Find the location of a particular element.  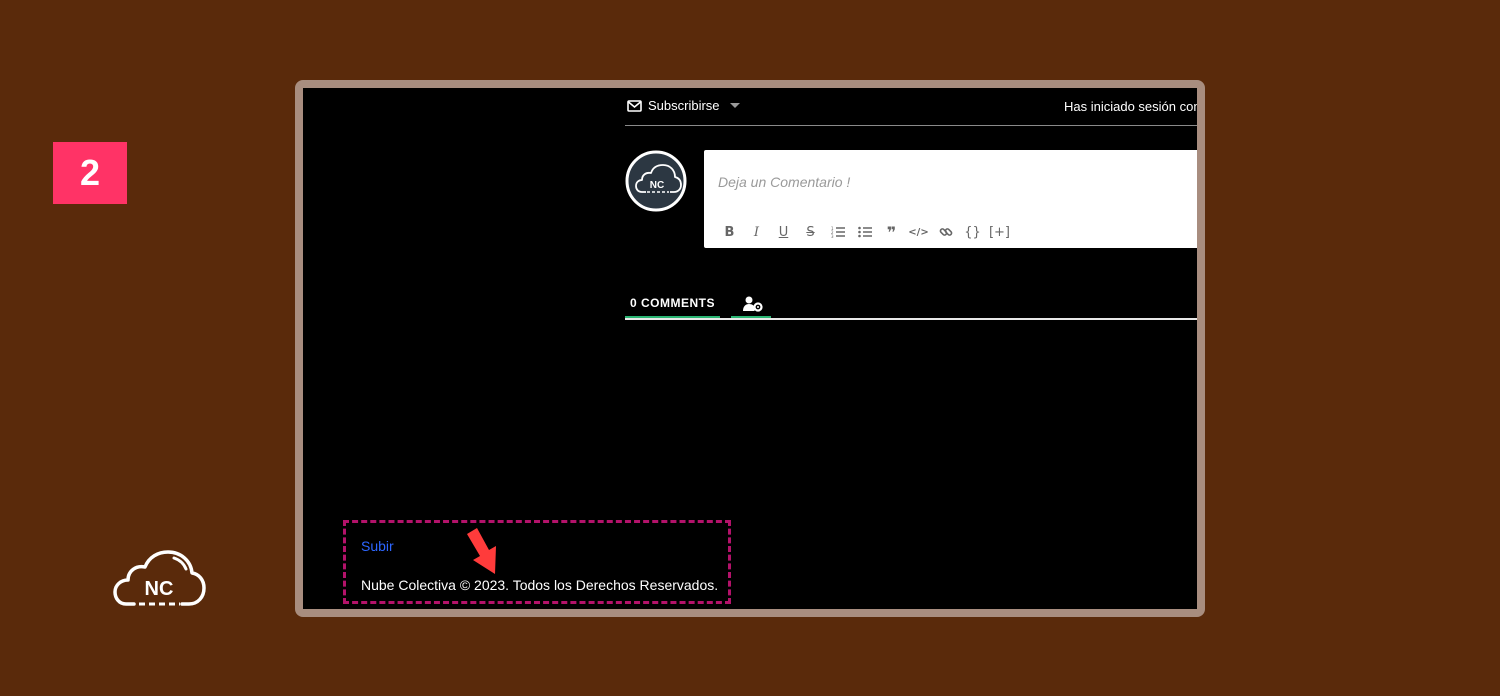

code-block-icon: {} is located at coordinates (972, 232).